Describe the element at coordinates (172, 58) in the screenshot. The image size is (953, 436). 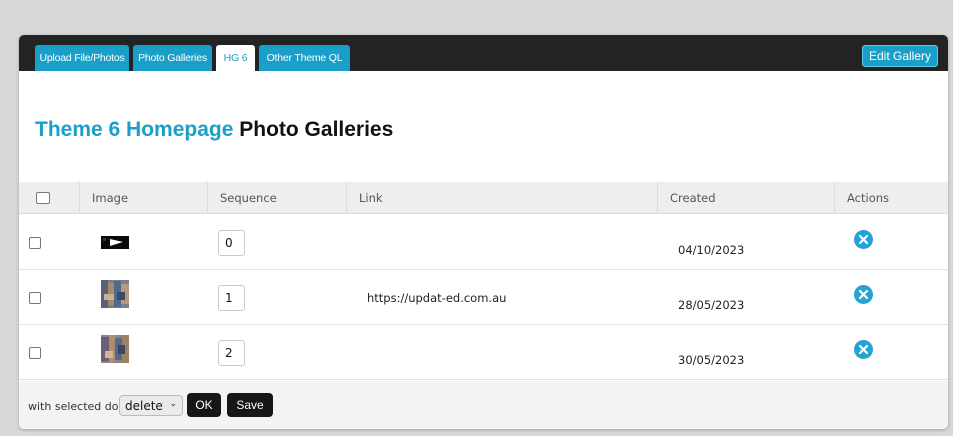
I see `tab-photo-galleries: Photo Galleries` at that location.